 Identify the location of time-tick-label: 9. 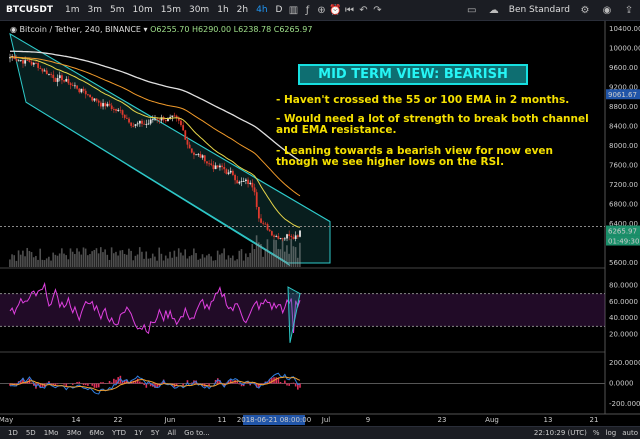
(368, 420).